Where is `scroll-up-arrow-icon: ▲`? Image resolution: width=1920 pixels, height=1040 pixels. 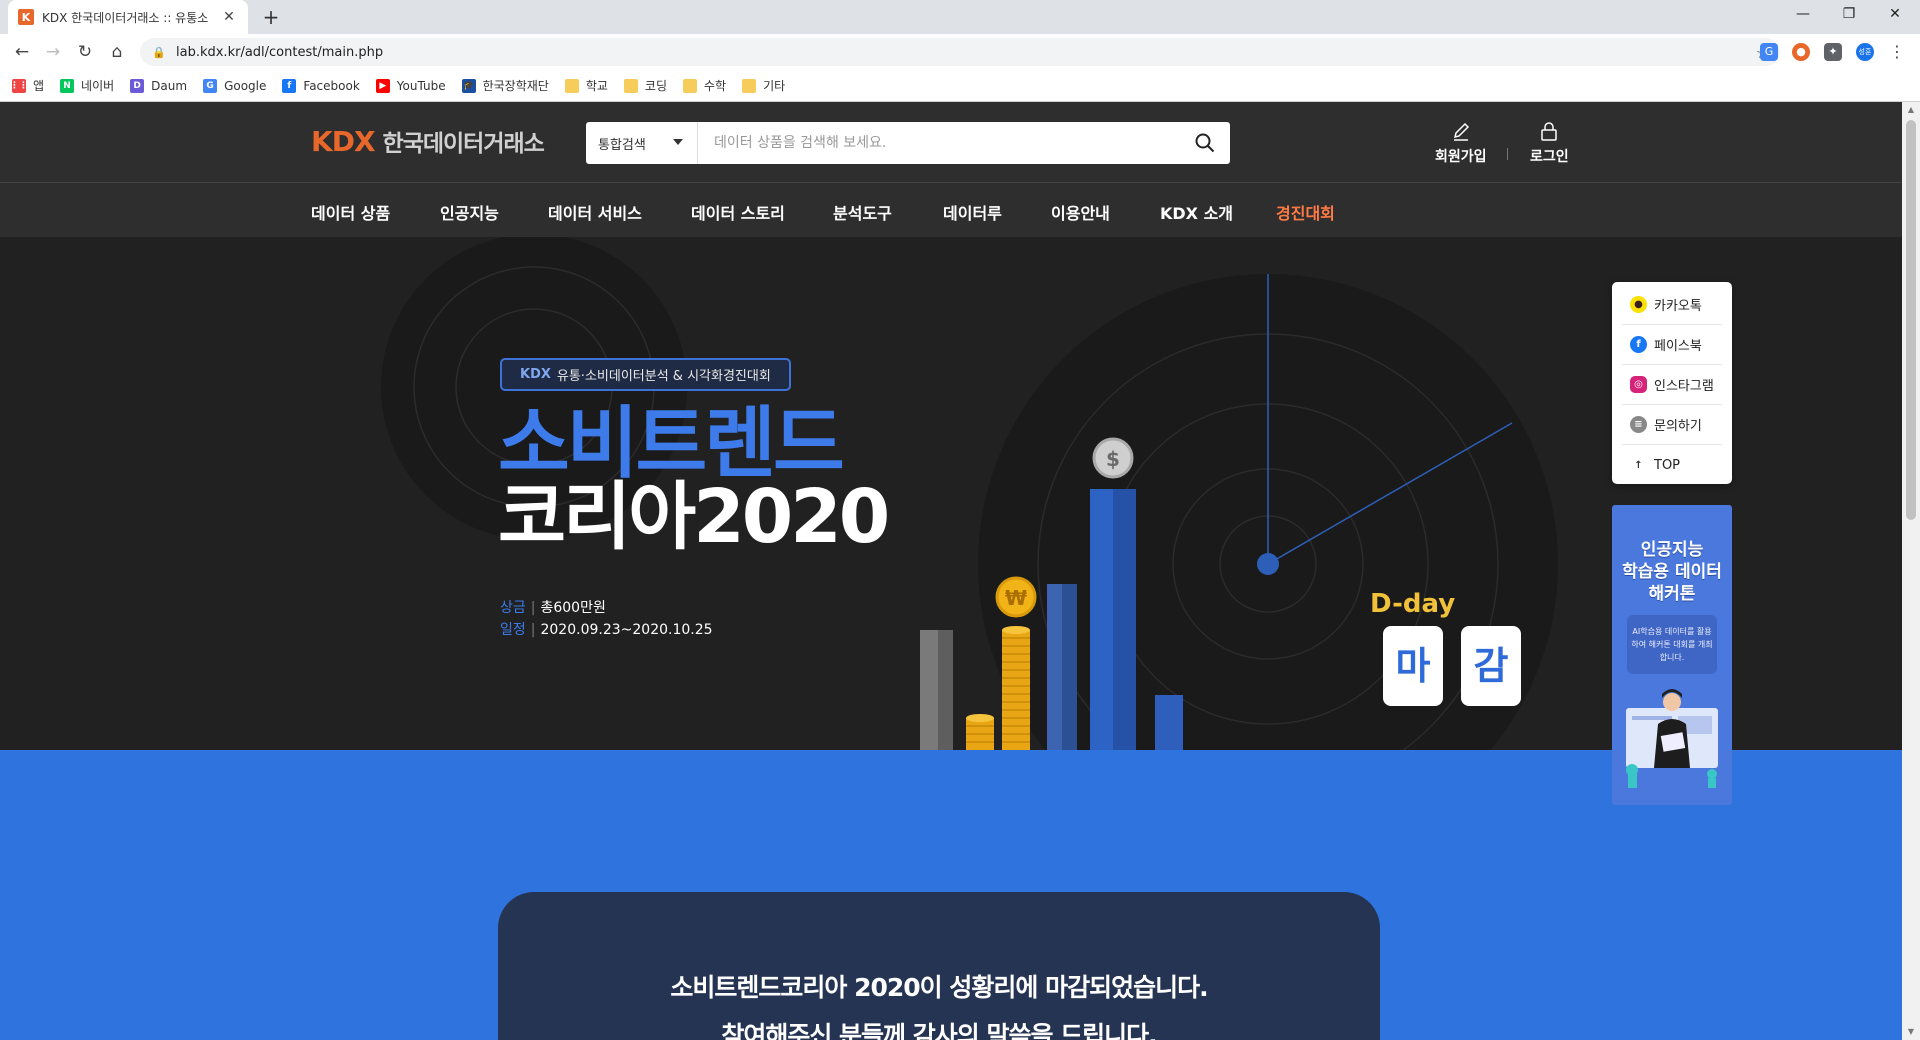
scroll-up-arrow-icon: ▲ is located at coordinates (1911, 110).